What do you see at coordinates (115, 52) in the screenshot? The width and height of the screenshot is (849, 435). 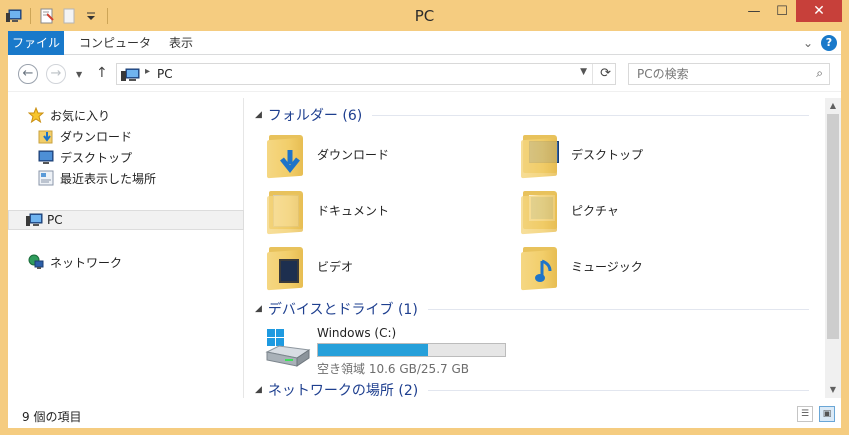 I see `tab-computer: コンピューター` at bounding box center [115, 52].